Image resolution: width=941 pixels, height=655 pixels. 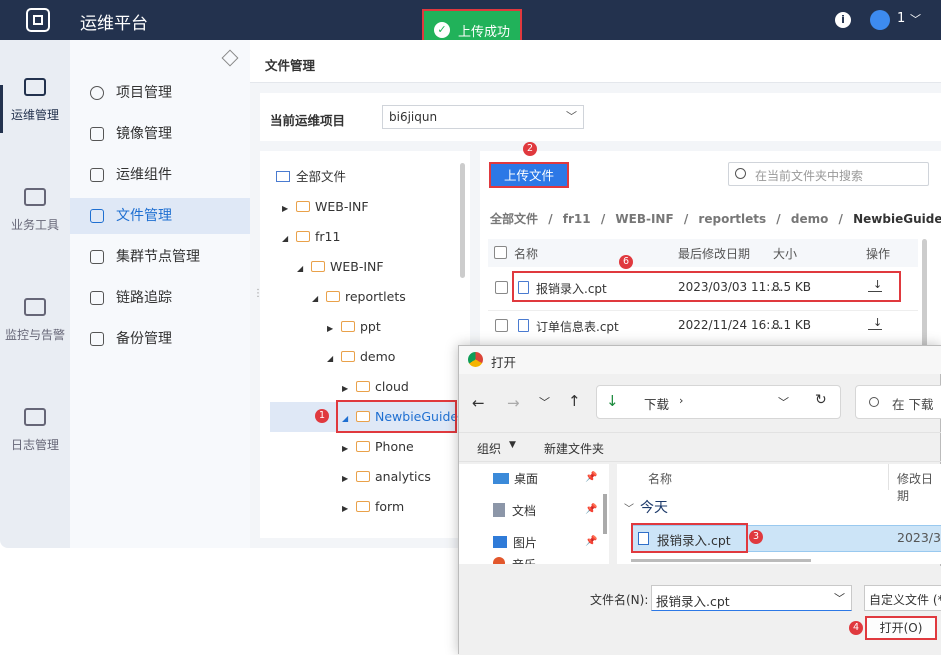 What do you see at coordinates (97, 134) in the screenshot?
I see `mirror-icon` at bounding box center [97, 134].